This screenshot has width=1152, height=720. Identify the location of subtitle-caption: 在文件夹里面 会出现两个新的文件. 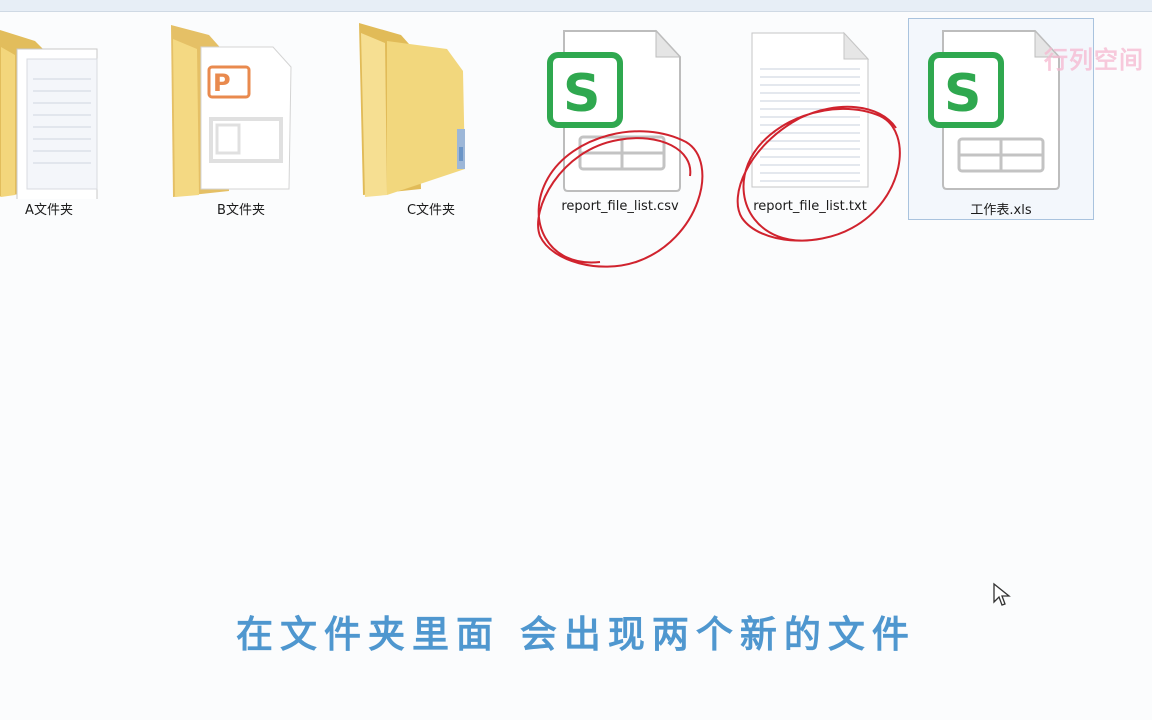
(576, 634).